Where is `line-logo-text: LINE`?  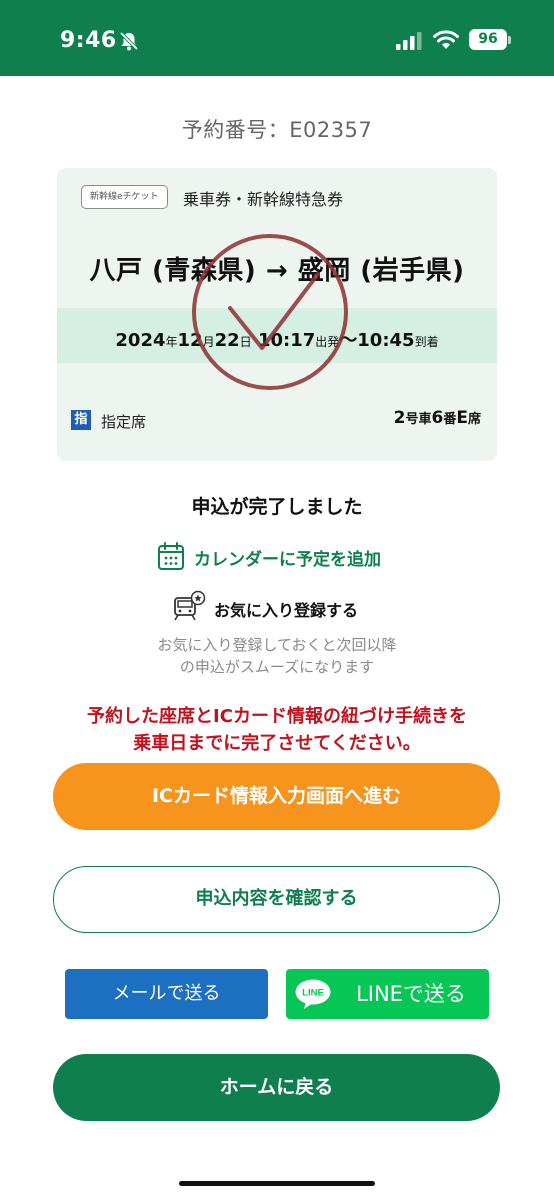 line-logo-text: LINE is located at coordinates (313, 993).